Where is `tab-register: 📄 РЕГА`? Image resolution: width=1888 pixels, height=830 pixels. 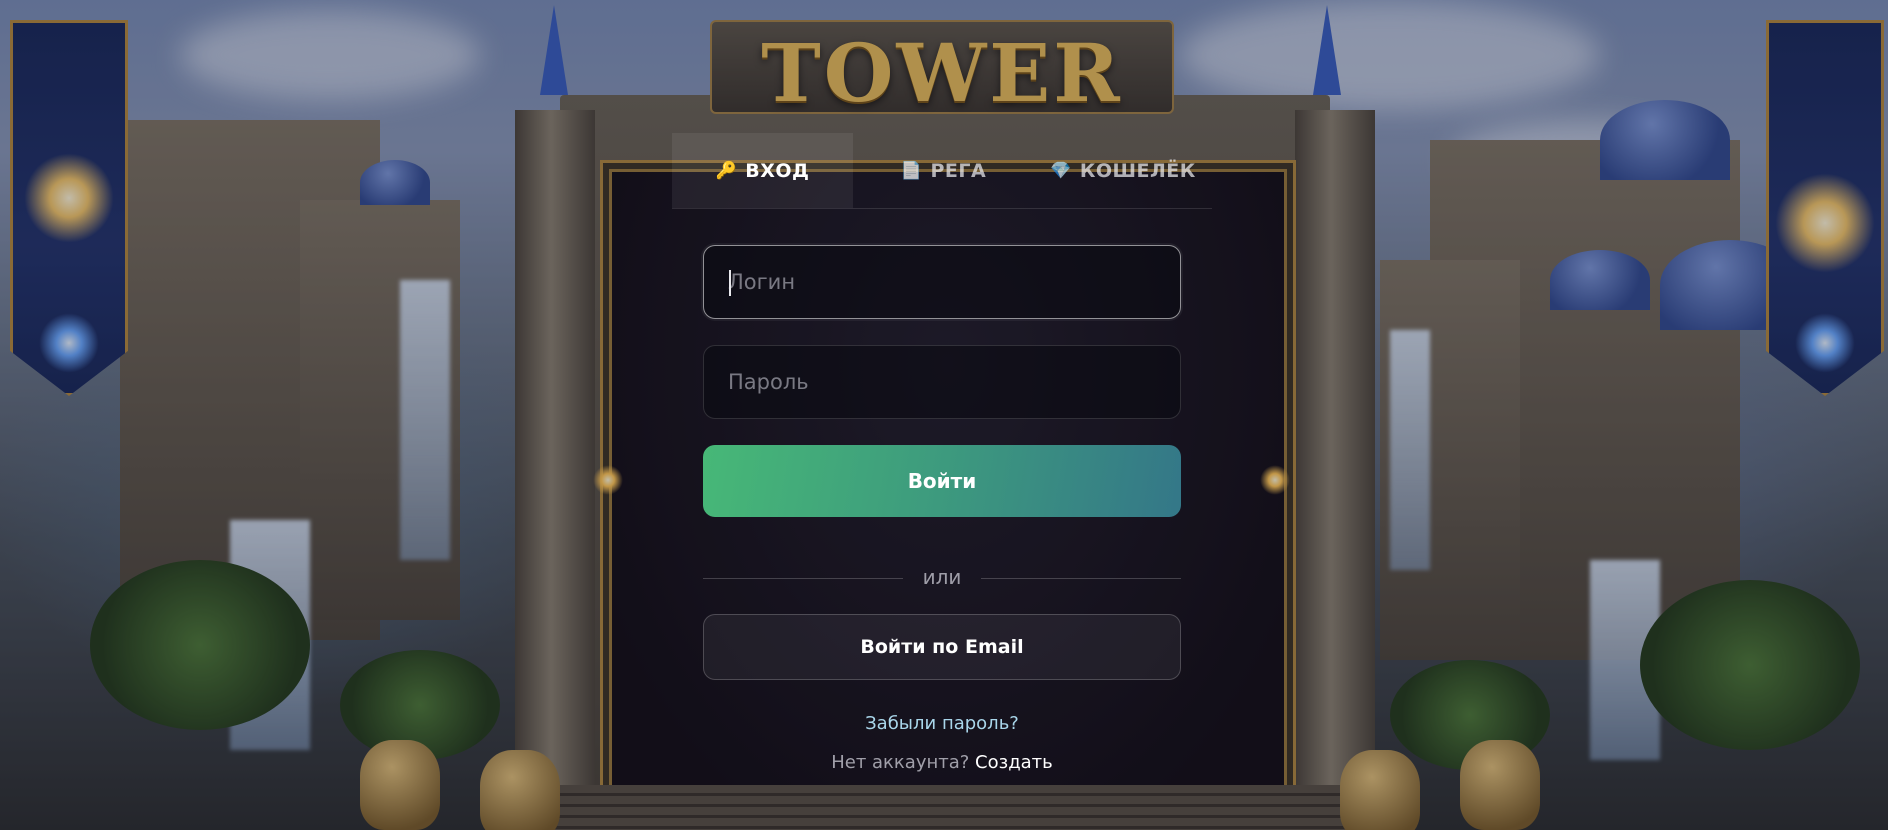
tab-register: 📄 РЕГА is located at coordinates (943, 170).